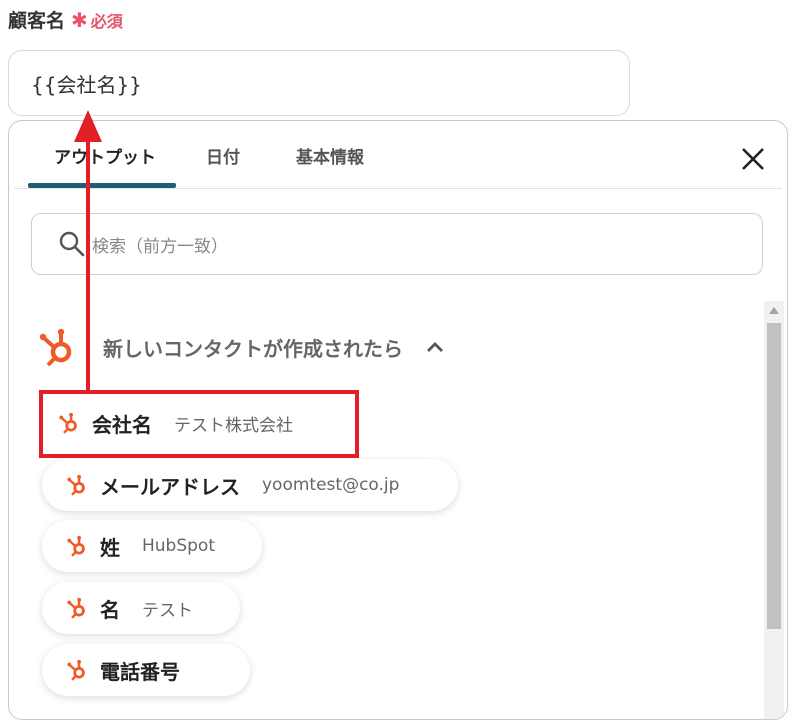 The width and height of the screenshot is (796, 720). I want to click on tab-date: 日付, so click(223, 155).